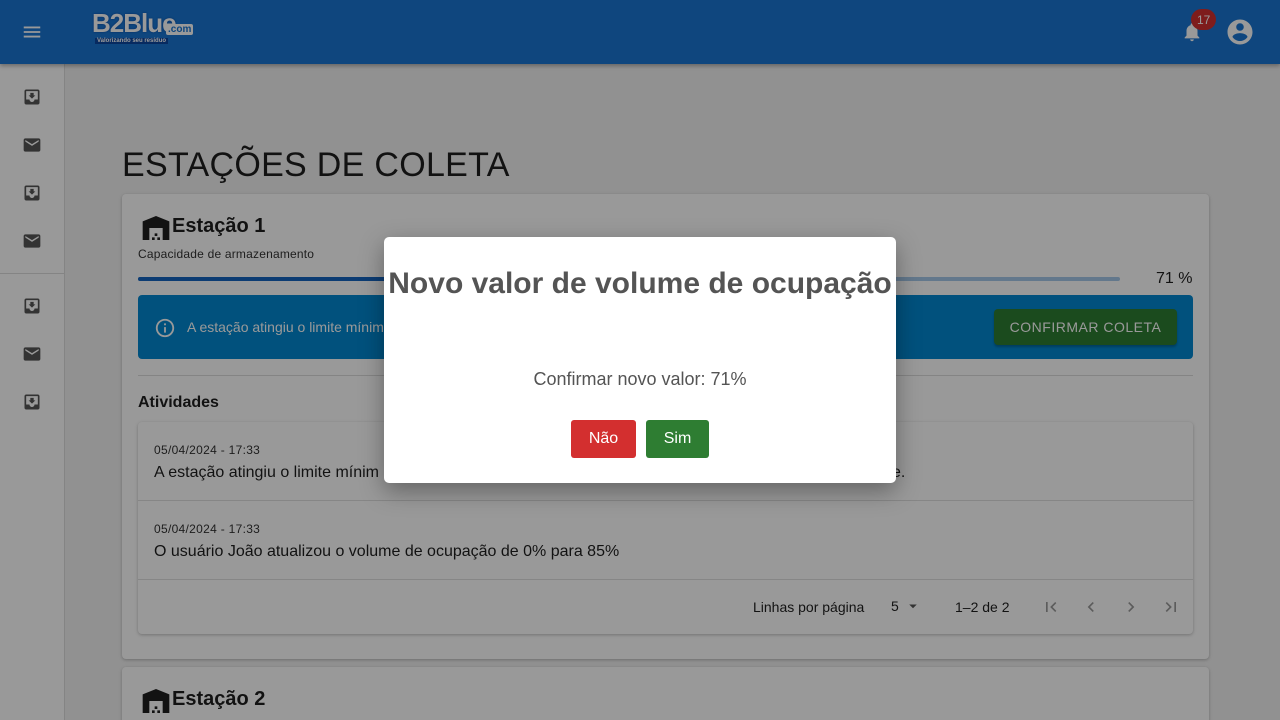  Describe the element at coordinates (677, 439) in the screenshot. I see `yes-button: Sim` at that location.